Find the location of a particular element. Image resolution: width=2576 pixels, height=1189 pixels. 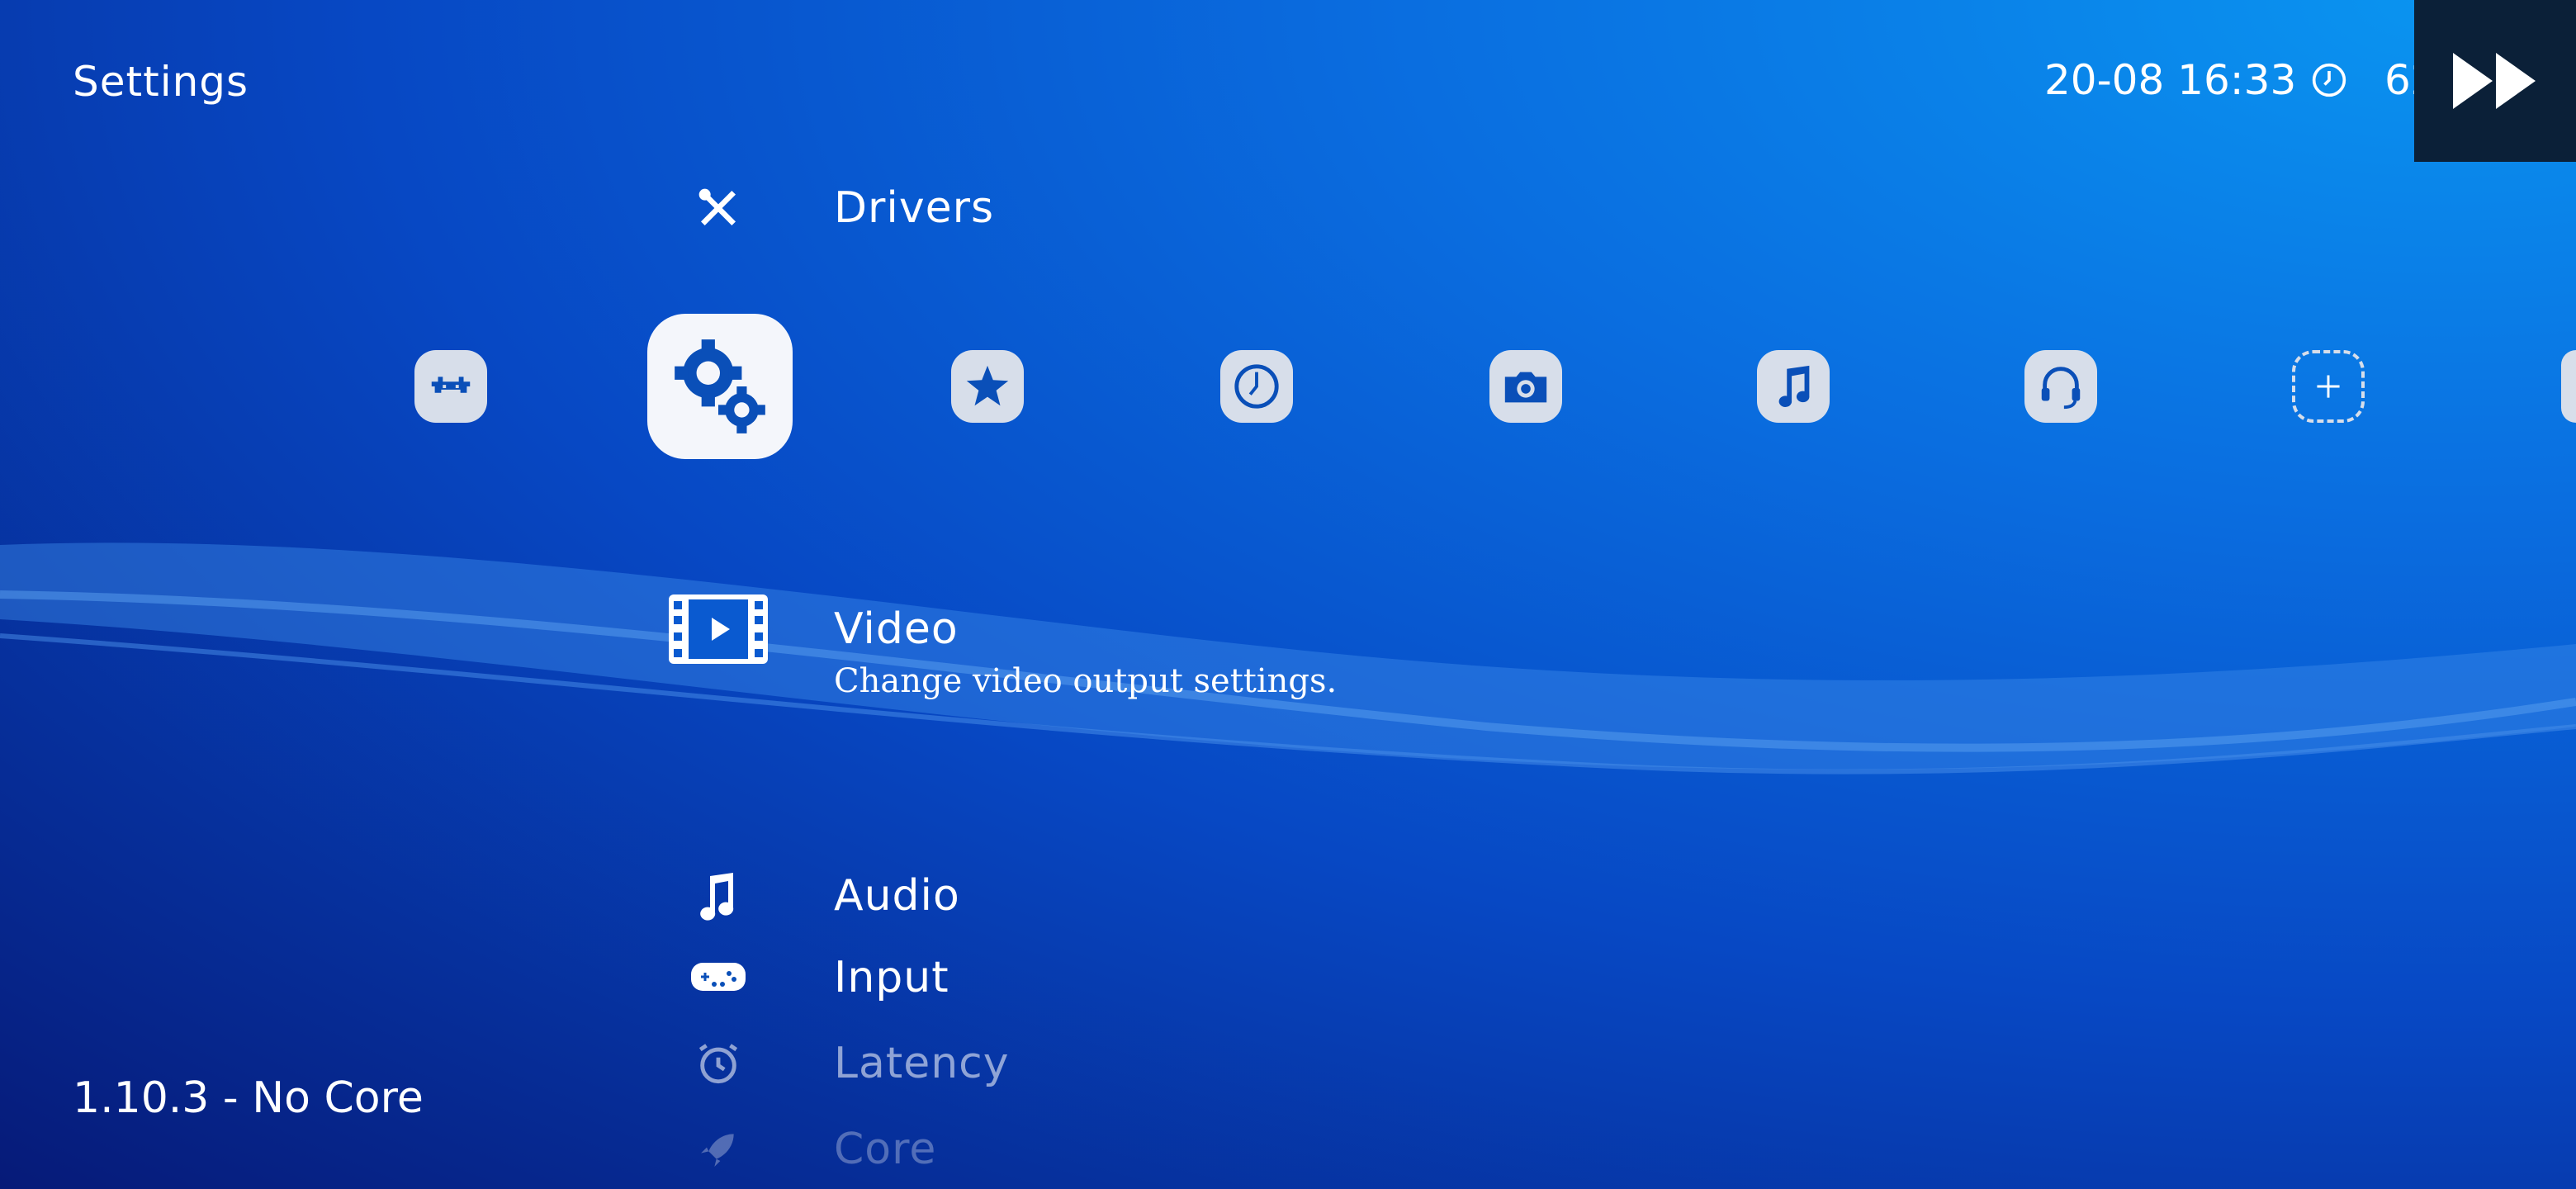

gears-icon is located at coordinates (720, 386).